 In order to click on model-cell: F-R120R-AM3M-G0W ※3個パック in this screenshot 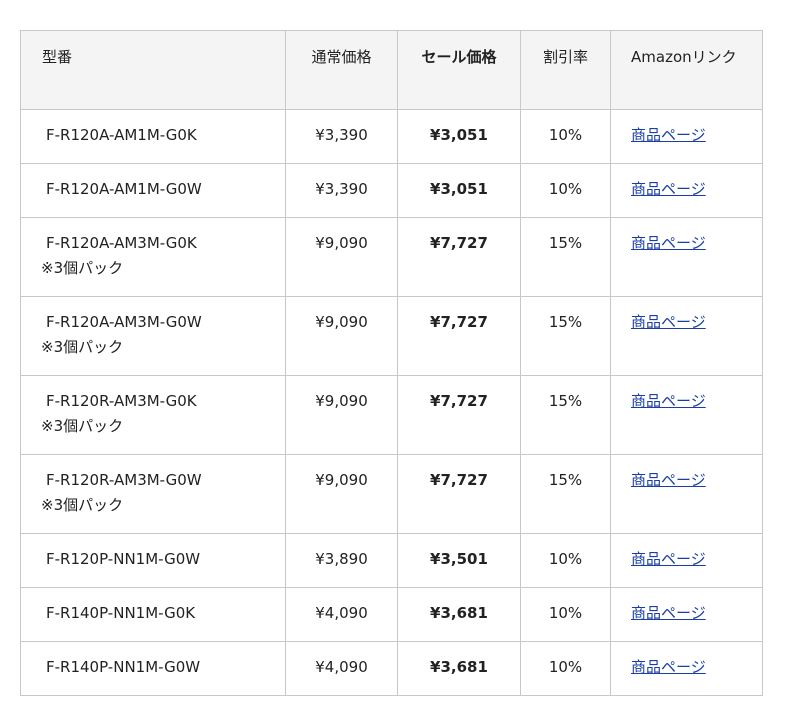, I will do `click(153, 494)`.